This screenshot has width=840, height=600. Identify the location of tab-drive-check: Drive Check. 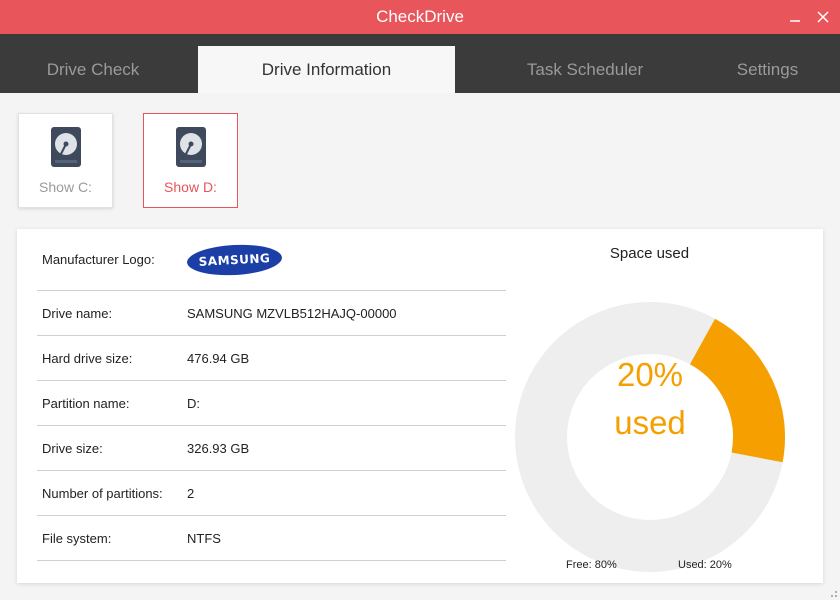
(93, 69).